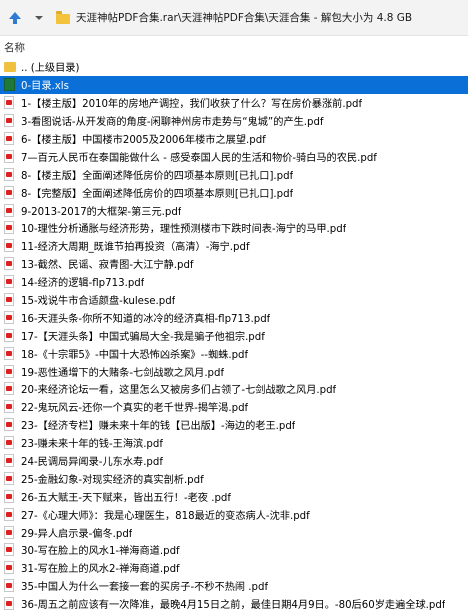 The width and height of the screenshot is (468, 613). I want to click on file-name: 16-天涯头条-你所不知道的冰冷的经济真相-flp713.pdf, so click(146, 319).